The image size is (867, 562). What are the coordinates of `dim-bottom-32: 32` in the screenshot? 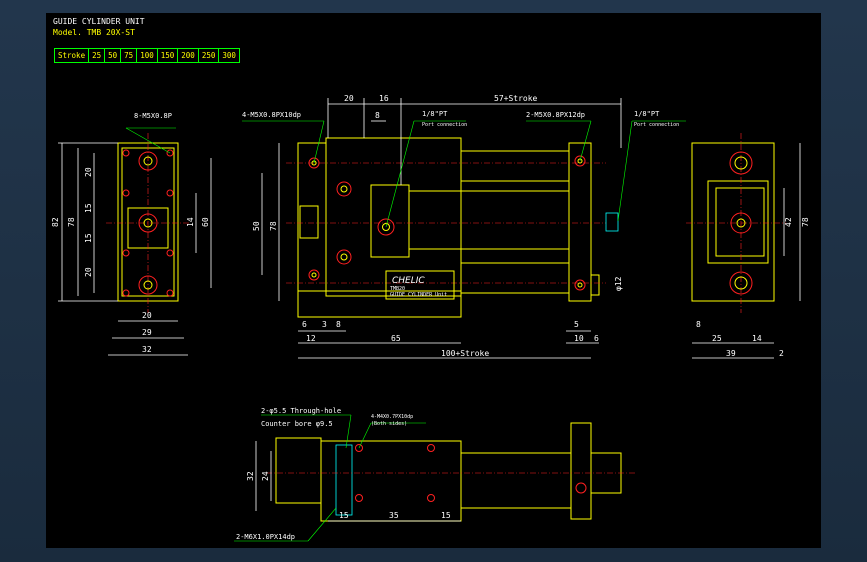 It's located at (250, 476).